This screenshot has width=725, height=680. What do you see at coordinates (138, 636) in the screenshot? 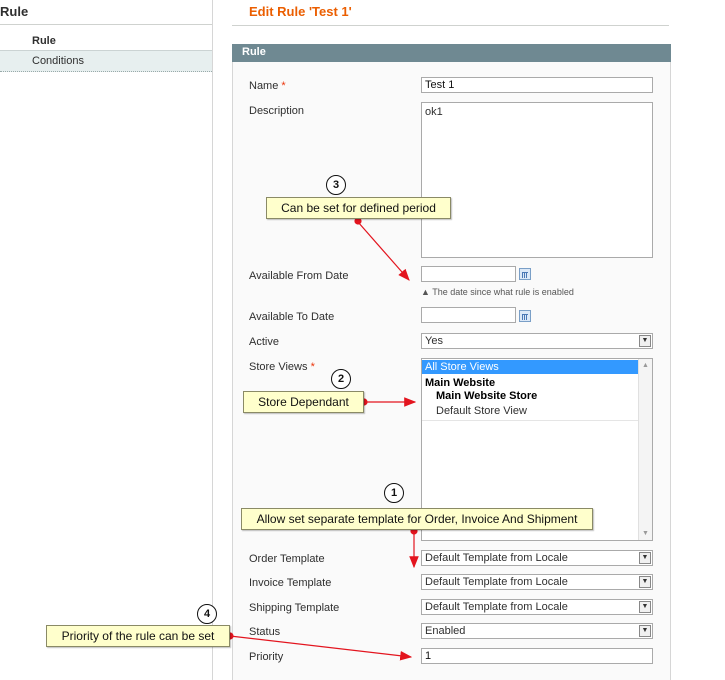
I see `callout-priority: Priority of the rule can be set` at bounding box center [138, 636].